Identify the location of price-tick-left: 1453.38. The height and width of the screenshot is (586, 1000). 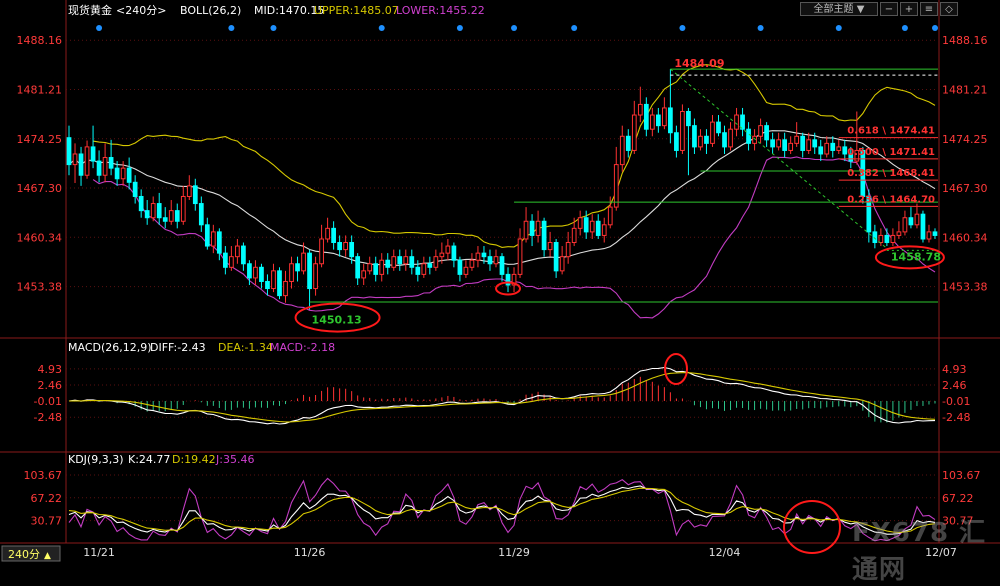
(40, 287).